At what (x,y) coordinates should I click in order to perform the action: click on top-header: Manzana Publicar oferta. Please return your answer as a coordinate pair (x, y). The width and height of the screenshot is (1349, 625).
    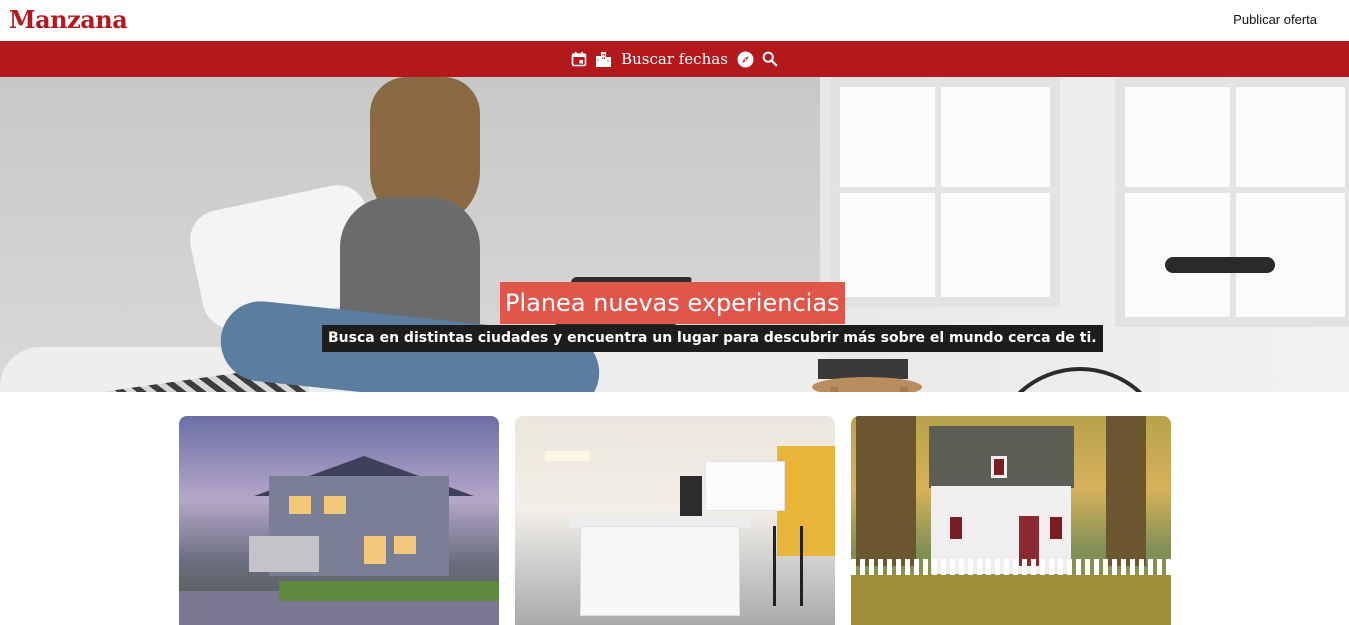
    Looking at the image, I should click on (674, 20).